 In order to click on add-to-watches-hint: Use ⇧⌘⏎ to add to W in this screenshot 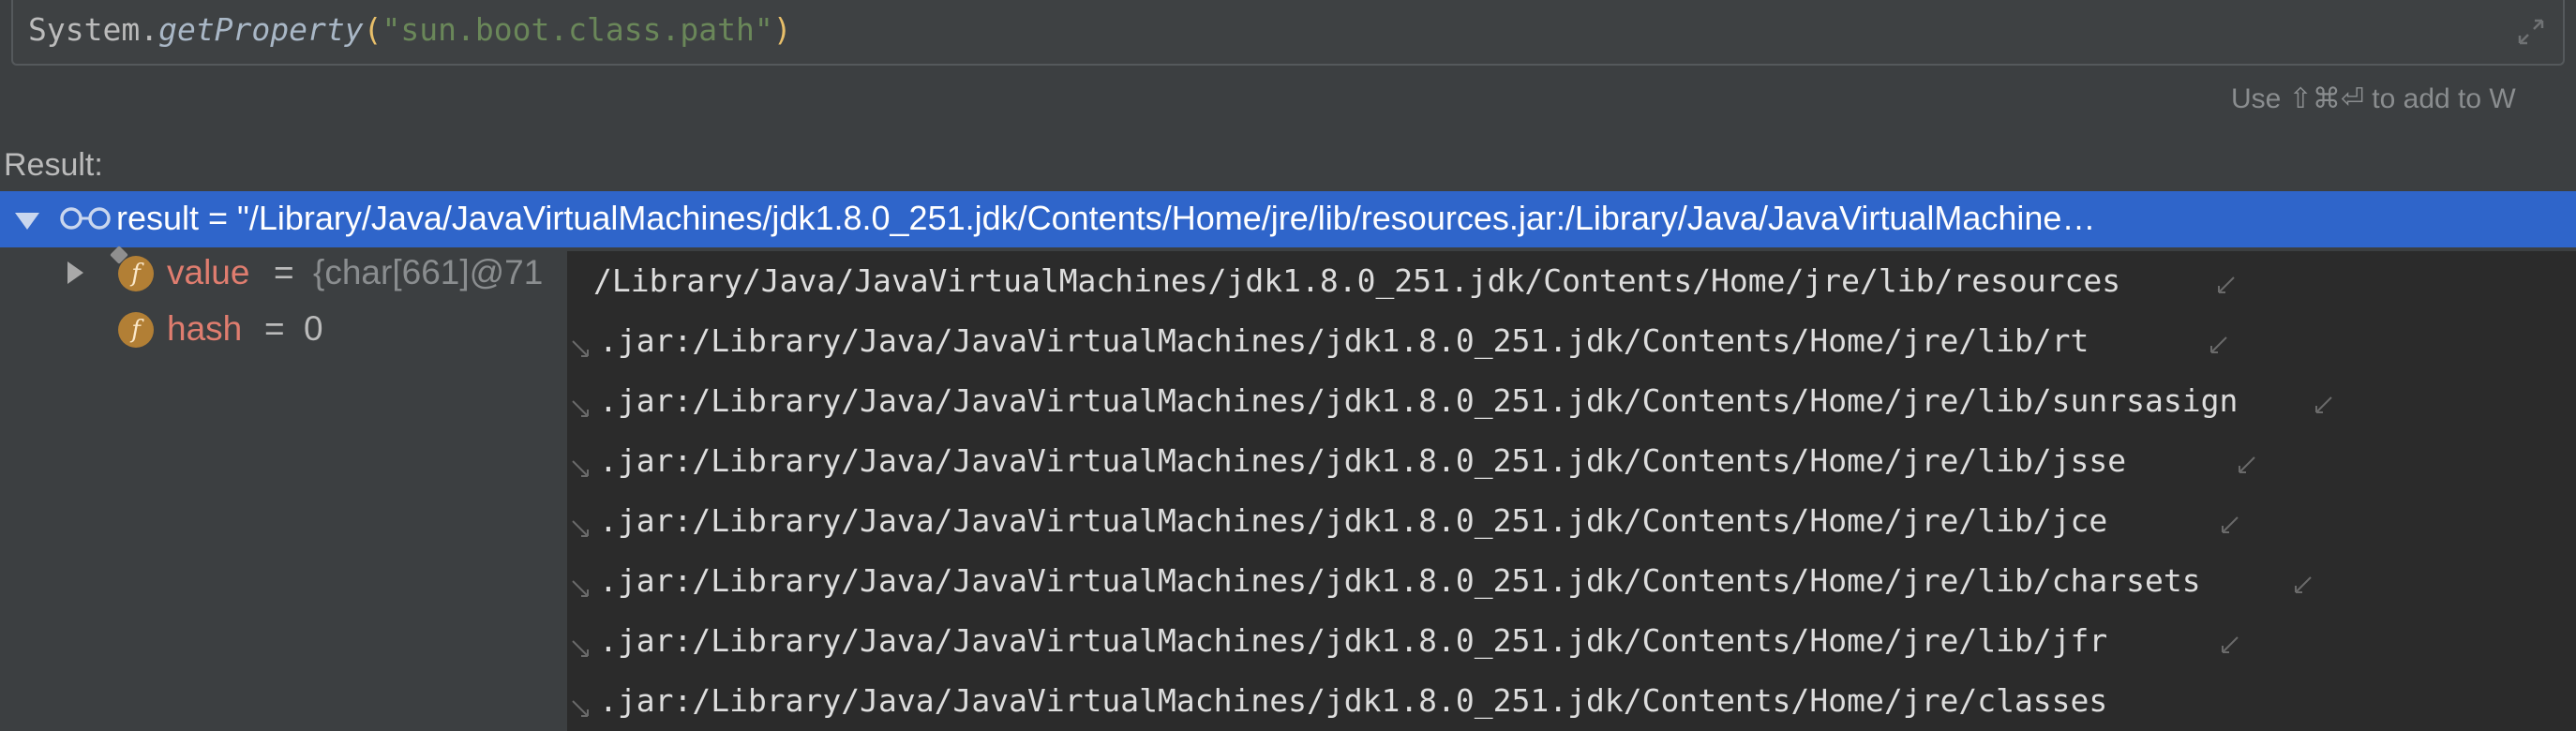, I will do `click(2374, 98)`.